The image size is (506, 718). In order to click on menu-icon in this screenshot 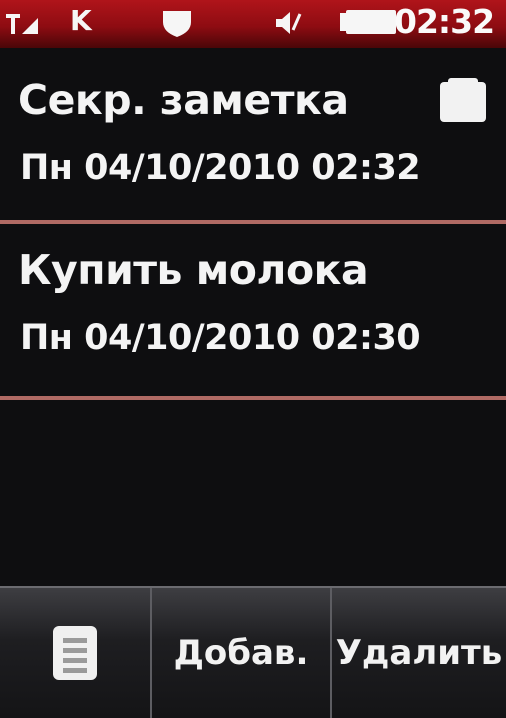, I will do `click(75, 653)`.